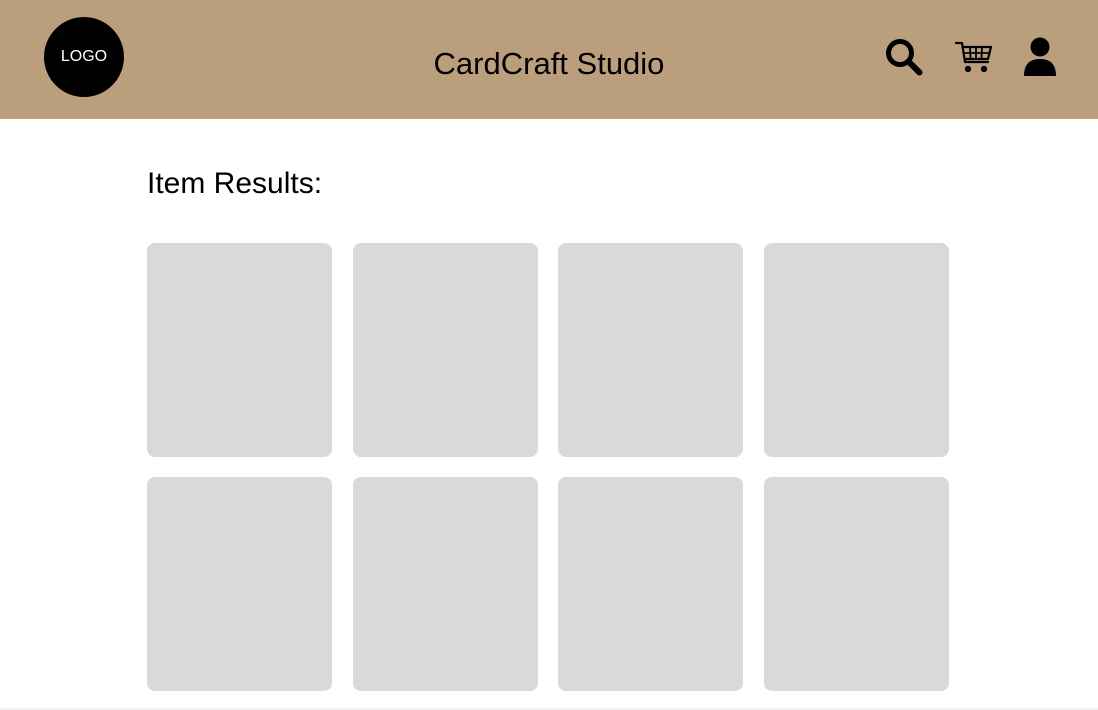  I want to click on cart-icon, so click(973, 57).